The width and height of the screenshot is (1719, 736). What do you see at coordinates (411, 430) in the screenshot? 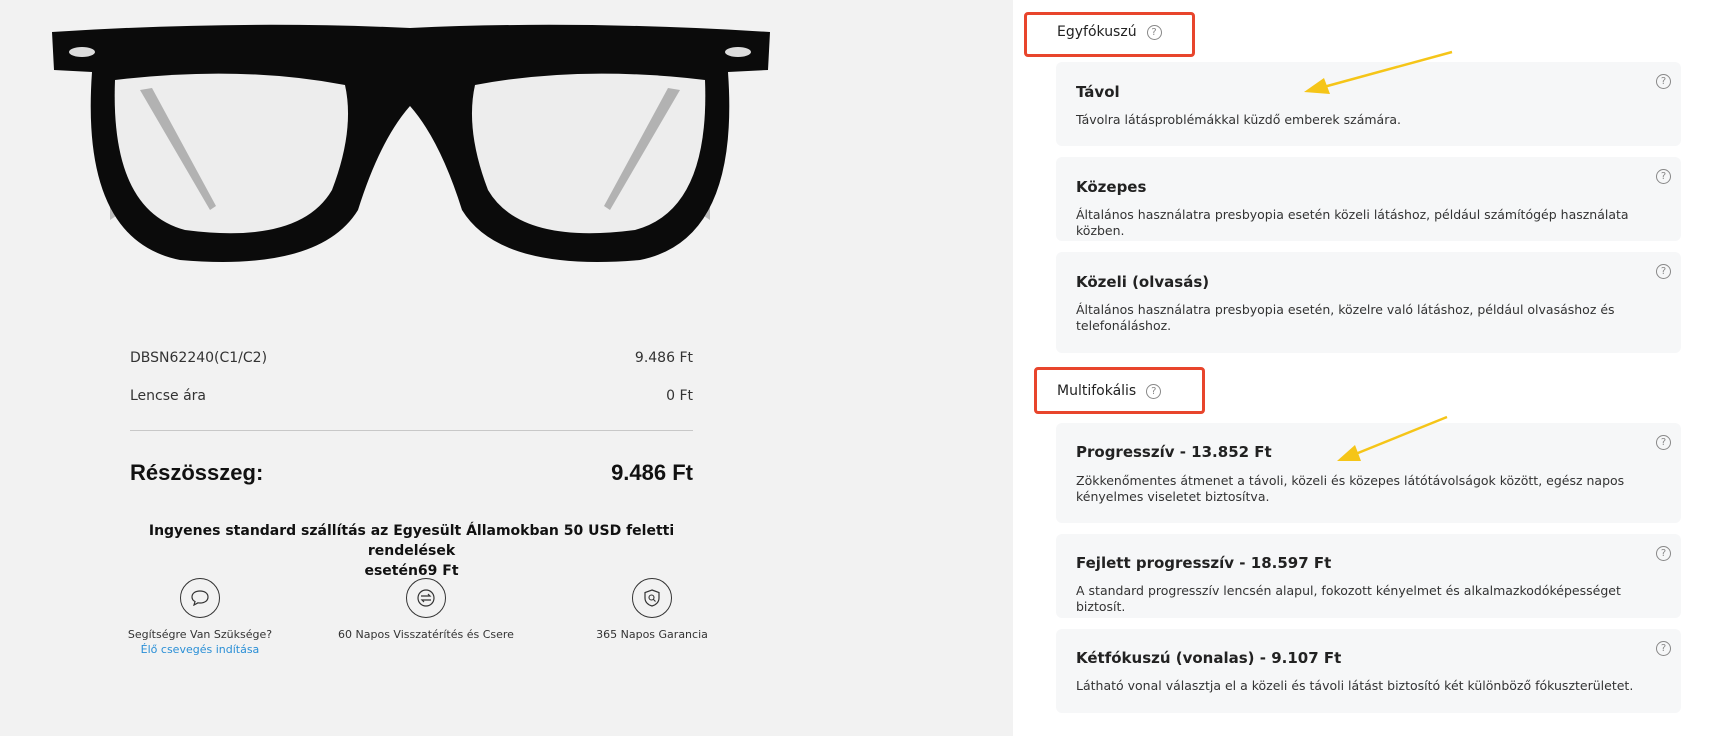
I see `summary-divider` at bounding box center [411, 430].